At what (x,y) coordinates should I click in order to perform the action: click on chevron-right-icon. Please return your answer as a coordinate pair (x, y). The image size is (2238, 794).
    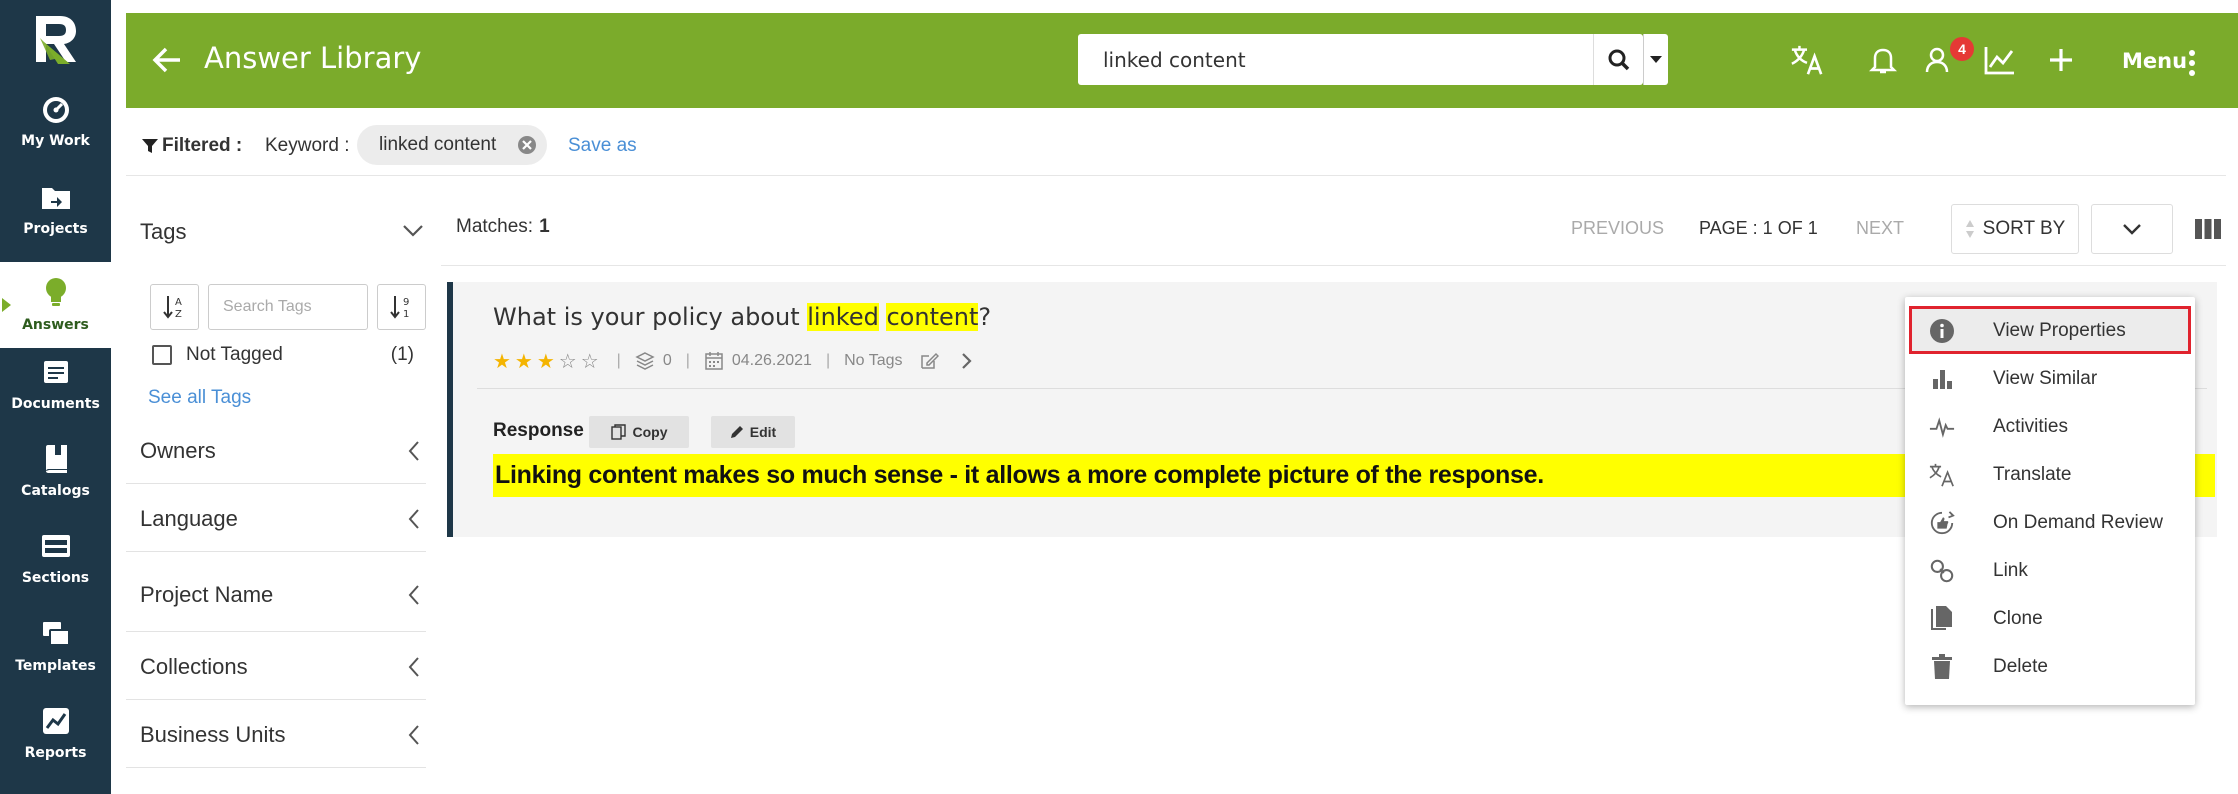
    Looking at the image, I should click on (966, 361).